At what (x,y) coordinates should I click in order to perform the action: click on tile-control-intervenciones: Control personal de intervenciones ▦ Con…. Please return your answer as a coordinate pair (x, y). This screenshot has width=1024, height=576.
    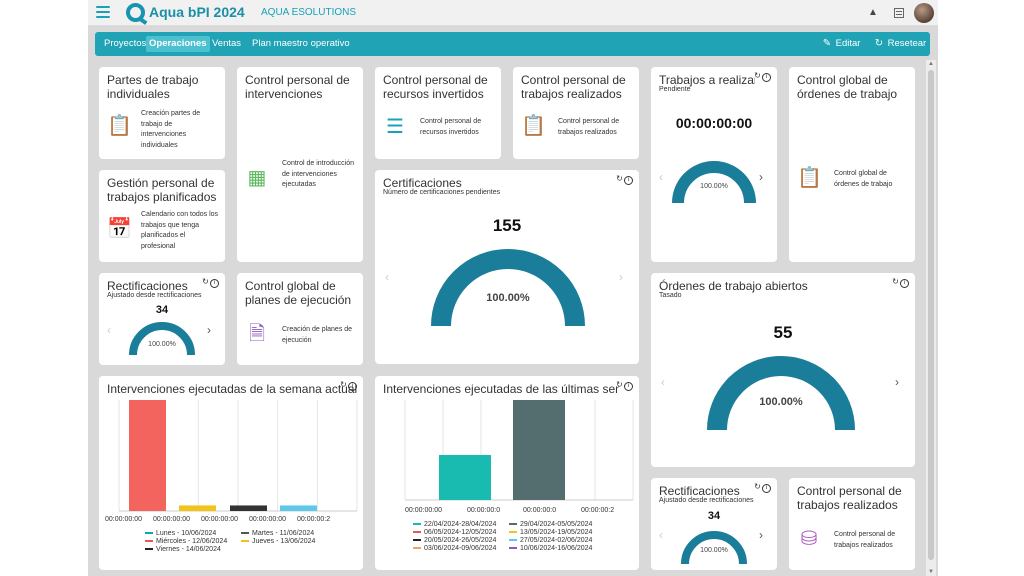
    Looking at the image, I should click on (300, 164).